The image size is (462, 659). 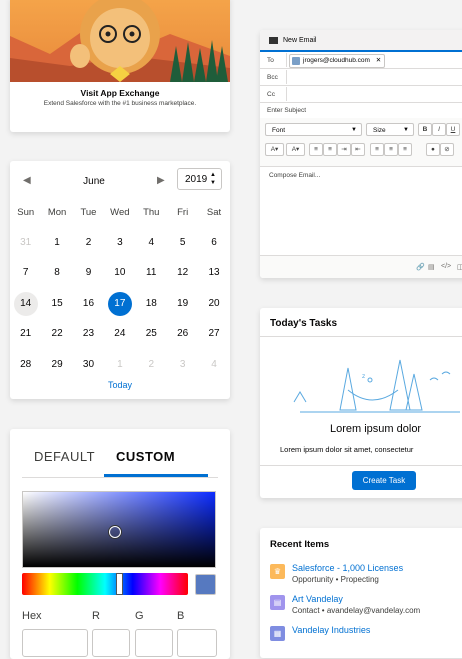 What do you see at coordinates (317, 599) in the screenshot?
I see `item-name-link: Art Vandelay` at bounding box center [317, 599].